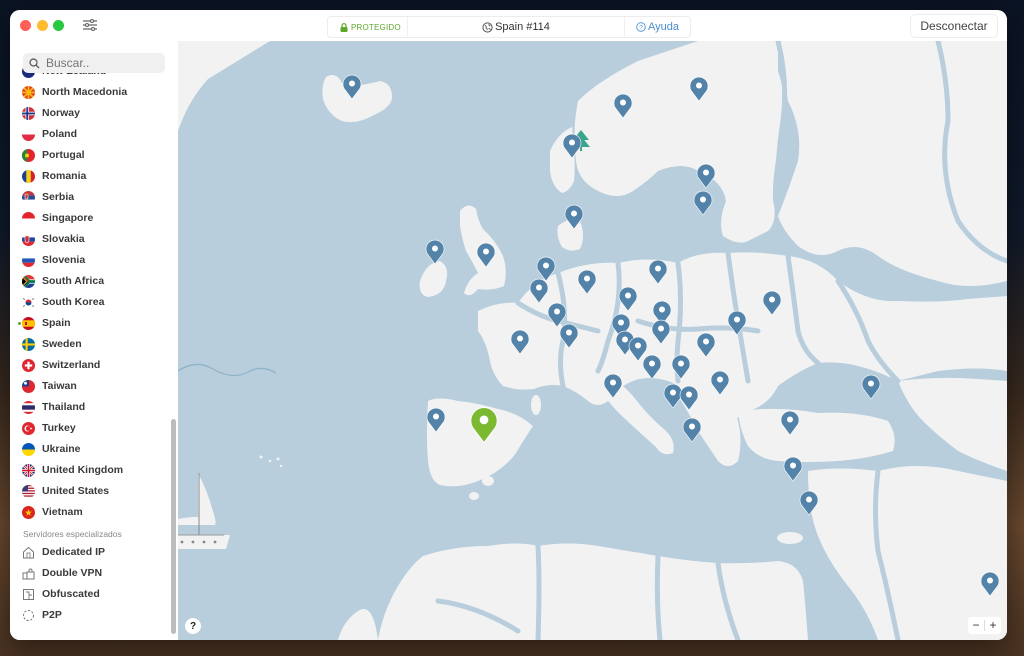  I want to click on country-label: Serbia, so click(58, 197).